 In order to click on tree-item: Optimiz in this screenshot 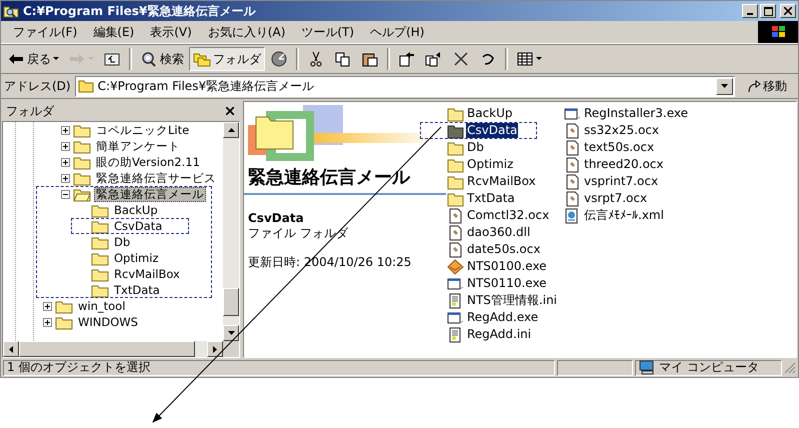, I will do `click(136, 258)`.